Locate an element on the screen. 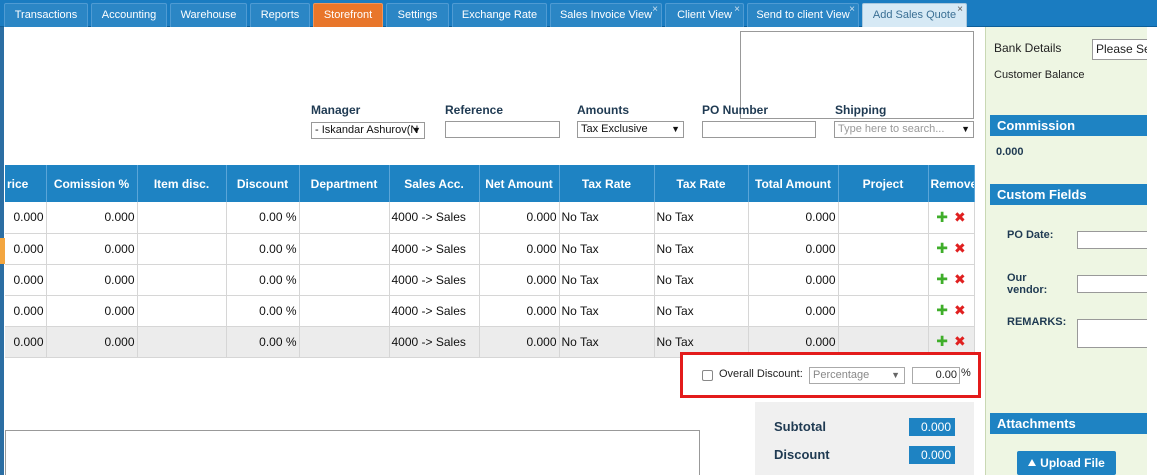  shipping-search: Type here to search... ▼ is located at coordinates (904, 129).